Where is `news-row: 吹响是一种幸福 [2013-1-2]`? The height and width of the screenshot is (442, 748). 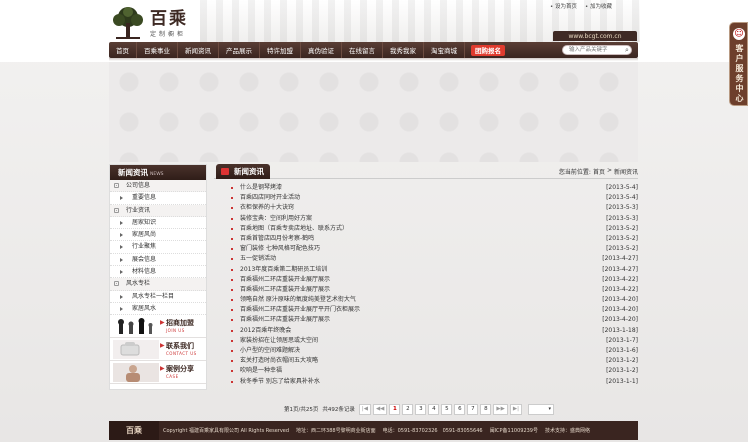 news-row: 吹响是一种幸福 [2013-1-2] is located at coordinates (431, 371).